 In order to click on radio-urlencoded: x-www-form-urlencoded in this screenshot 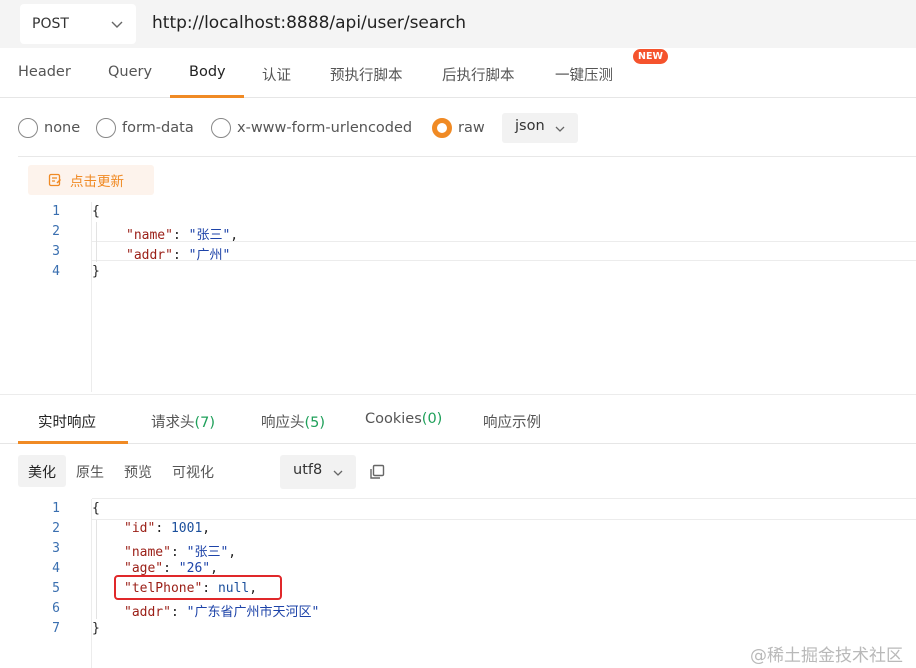, I will do `click(311, 128)`.